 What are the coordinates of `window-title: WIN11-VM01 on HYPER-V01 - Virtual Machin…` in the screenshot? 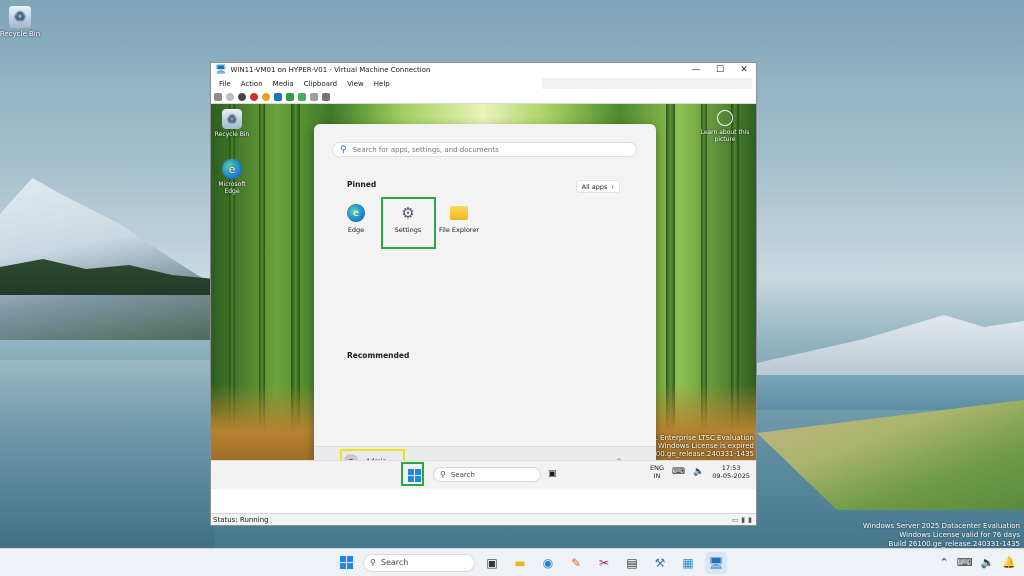 It's located at (330, 70).